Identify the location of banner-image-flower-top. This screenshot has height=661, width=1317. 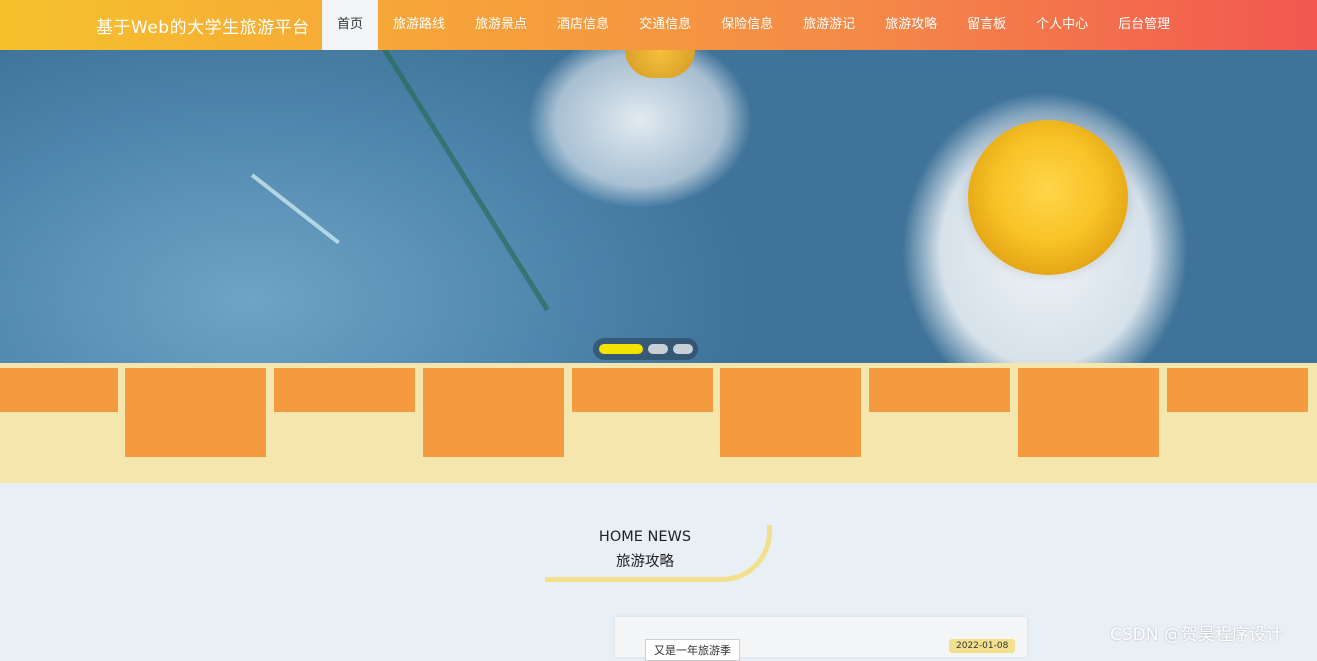
(660, 64).